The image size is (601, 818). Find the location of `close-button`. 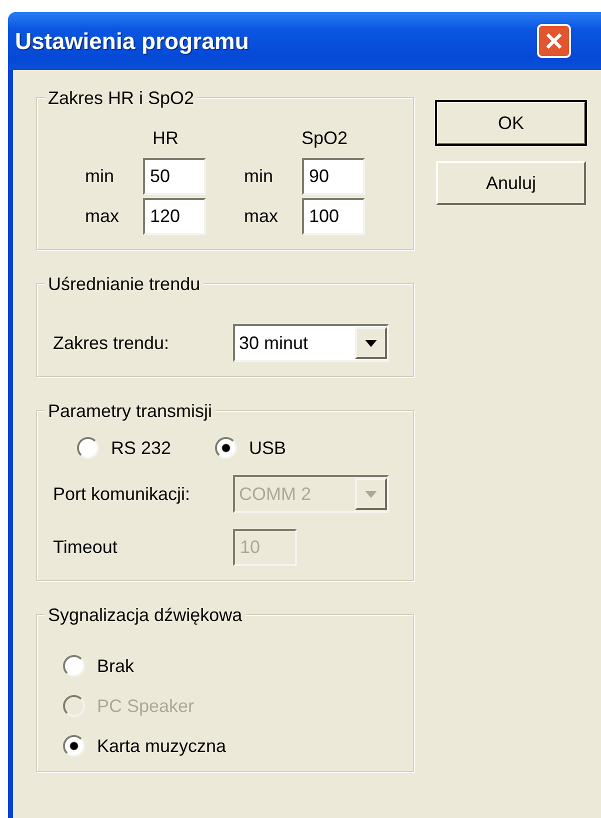

close-button is located at coordinates (554, 41).